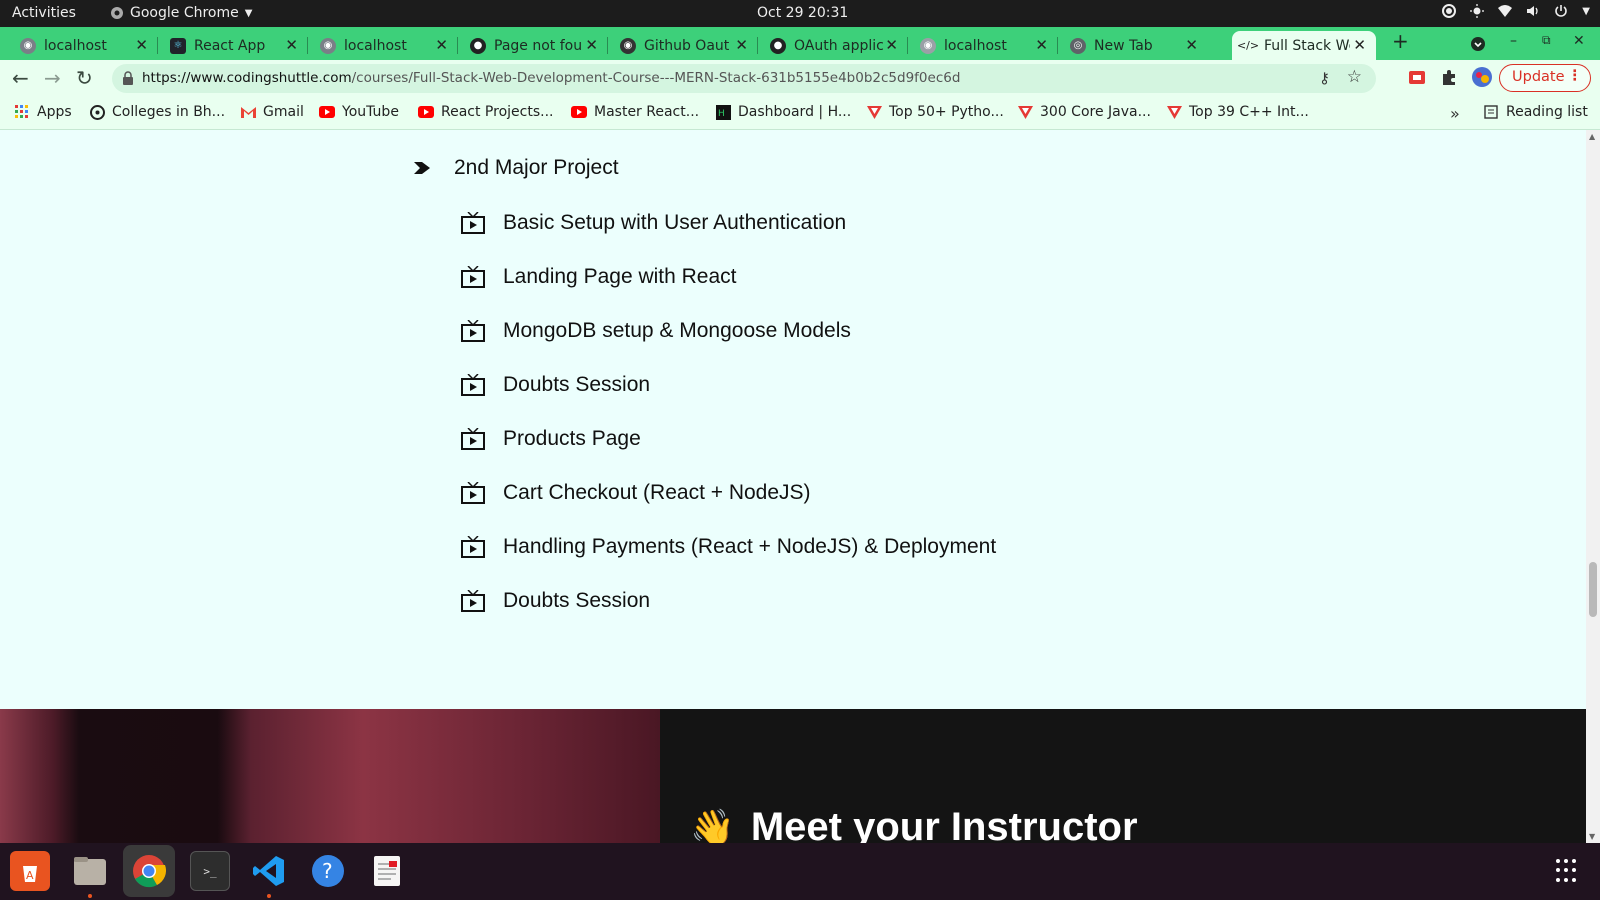 Image resolution: width=1600 pixels, height=900 pixels. Describe the element at coordinates (1593, 486) in the screenshot. I see `page-scrollbar: ▲ ▼` at that location.